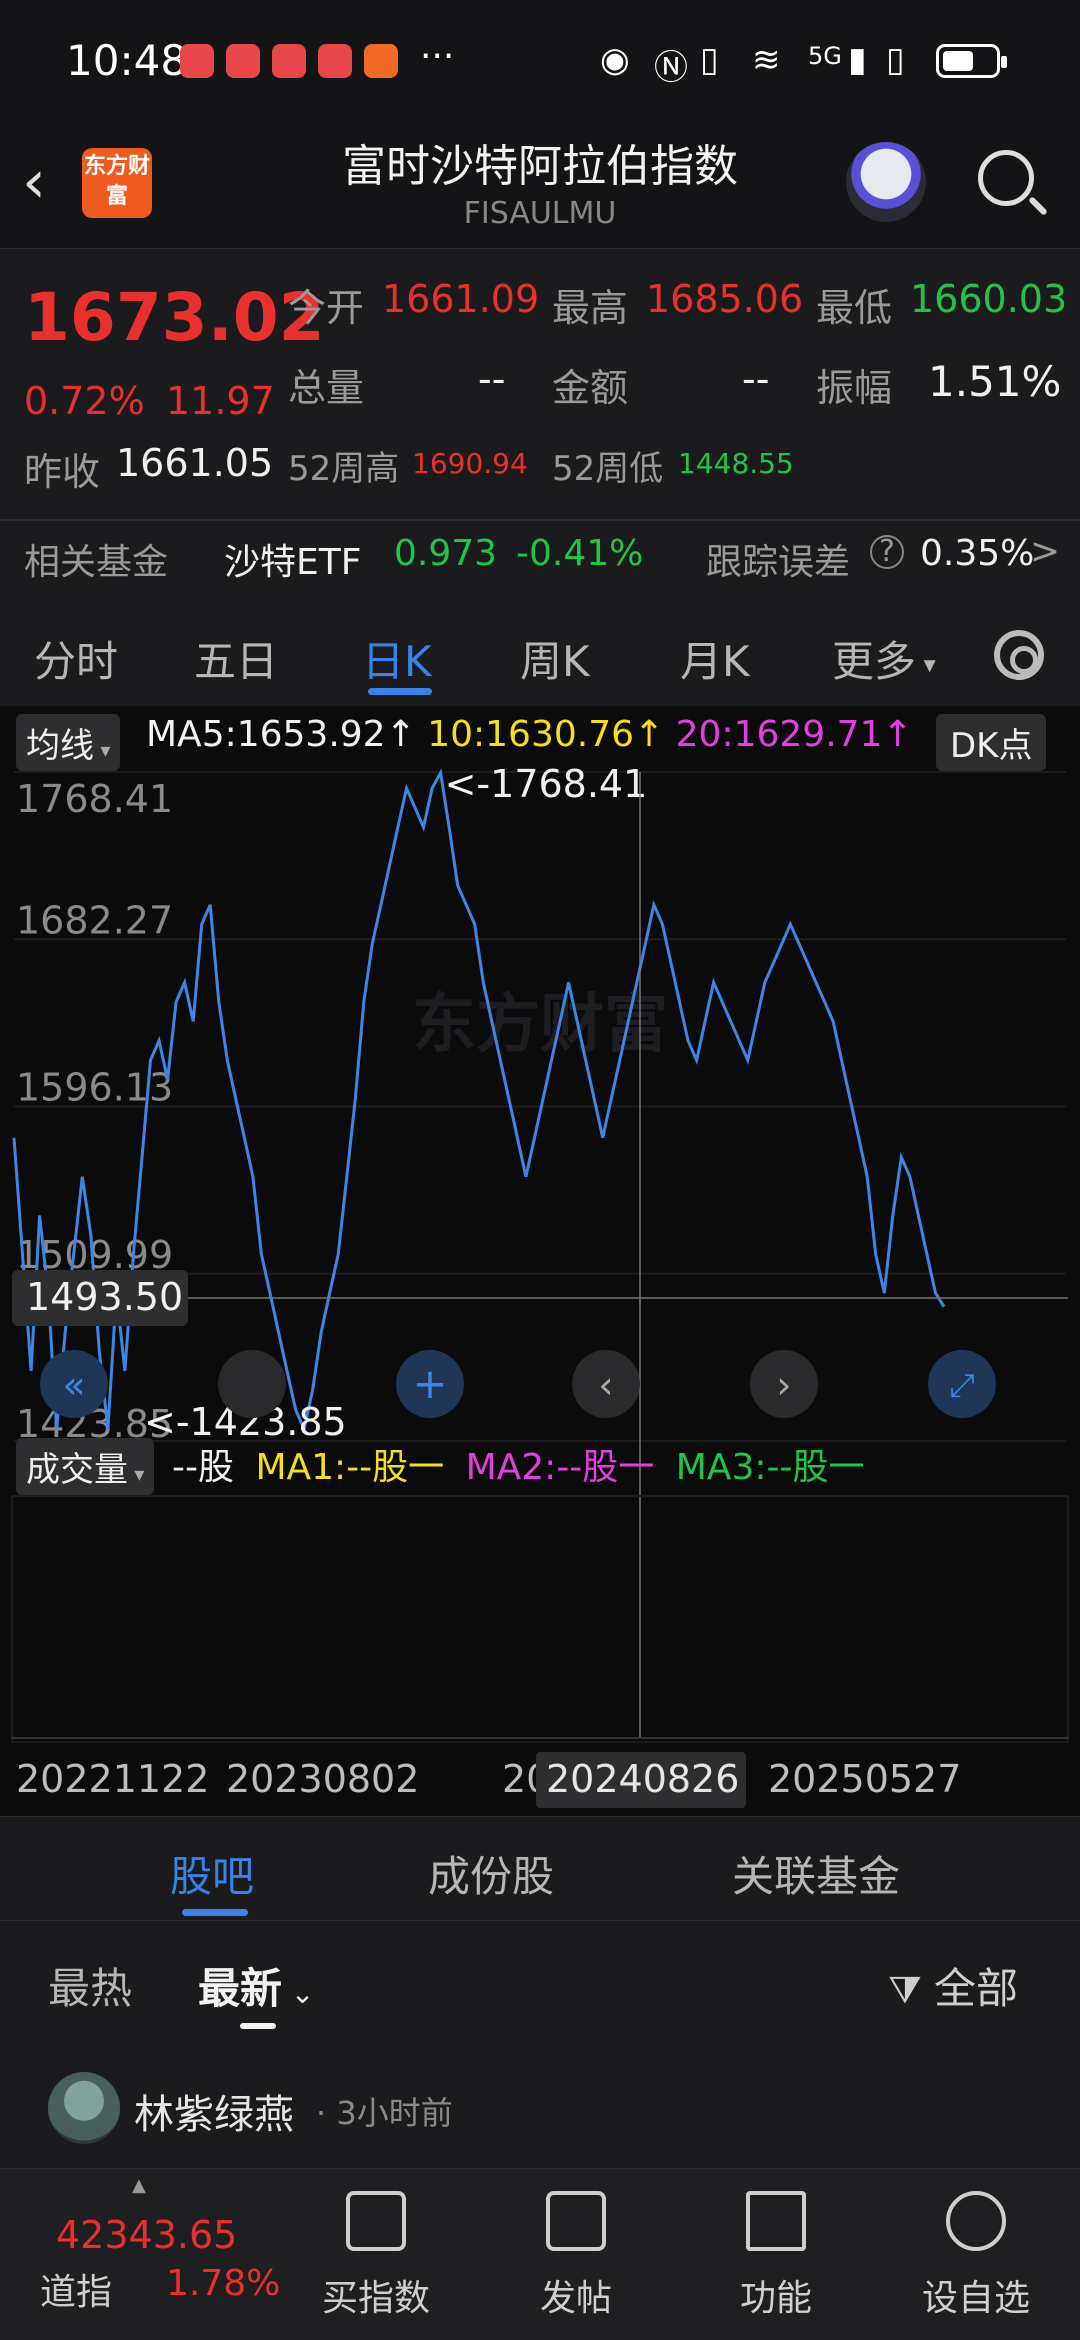 This screenshot has height=2340, width=1080. What do you see at coordinates (580, 553) in the screenshot?
I see `fund-change: -0.41%` at bounding box center [580, 553].